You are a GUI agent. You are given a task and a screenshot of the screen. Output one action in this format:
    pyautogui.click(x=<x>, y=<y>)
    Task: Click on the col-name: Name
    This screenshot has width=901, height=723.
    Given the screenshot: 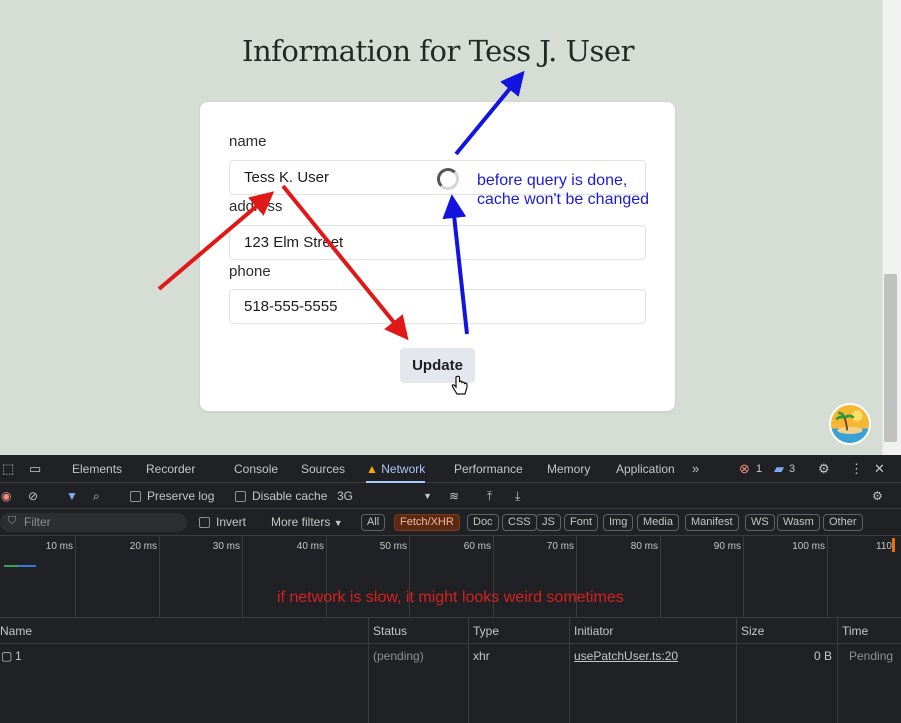 What is the action you would take?
    pyautogui.click(x=16, y=631)
    